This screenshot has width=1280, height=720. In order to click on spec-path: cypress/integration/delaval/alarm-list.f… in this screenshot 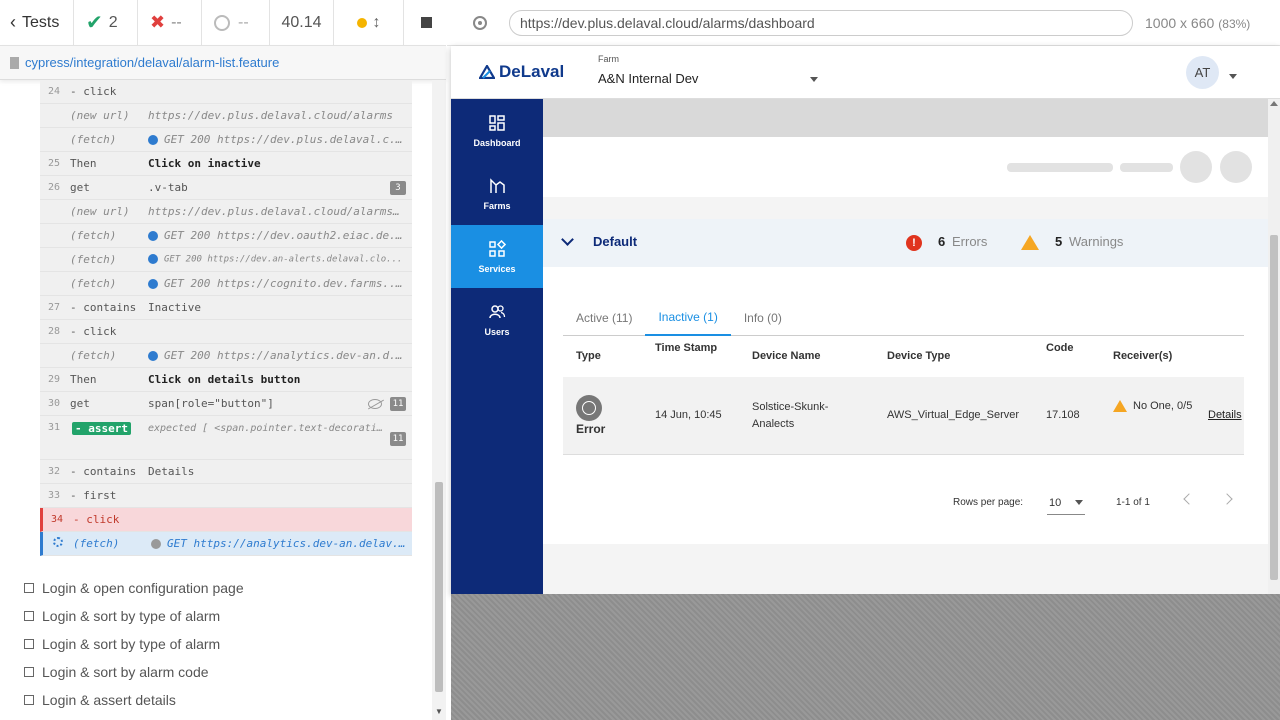, I will do `click(223, 63)`.